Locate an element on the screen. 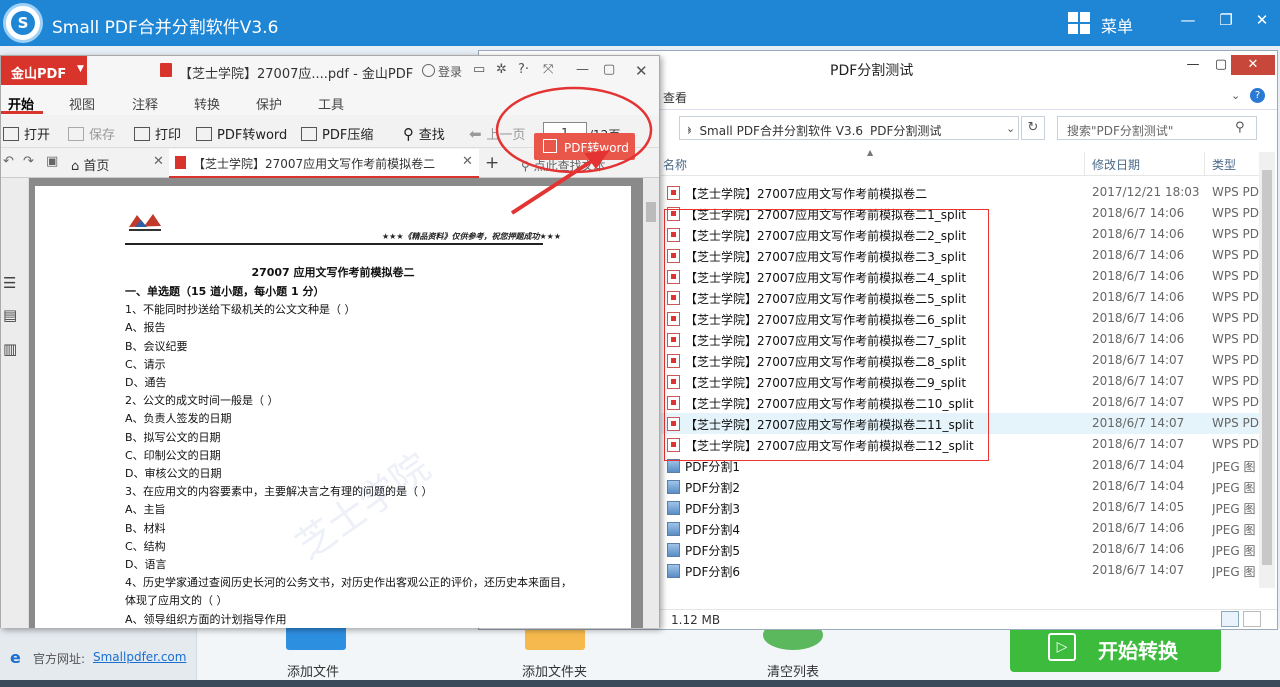 The height and width of the screenshot is (687, 1280). menu-grid-icon is located at coordinates (1079, 23).